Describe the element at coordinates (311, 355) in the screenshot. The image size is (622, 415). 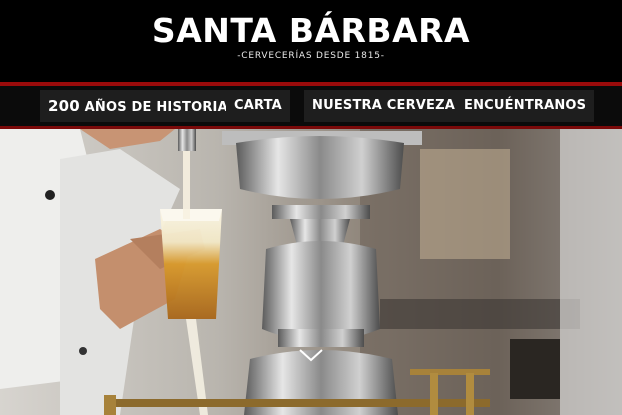
I see `chevron-down-icon` at that location.